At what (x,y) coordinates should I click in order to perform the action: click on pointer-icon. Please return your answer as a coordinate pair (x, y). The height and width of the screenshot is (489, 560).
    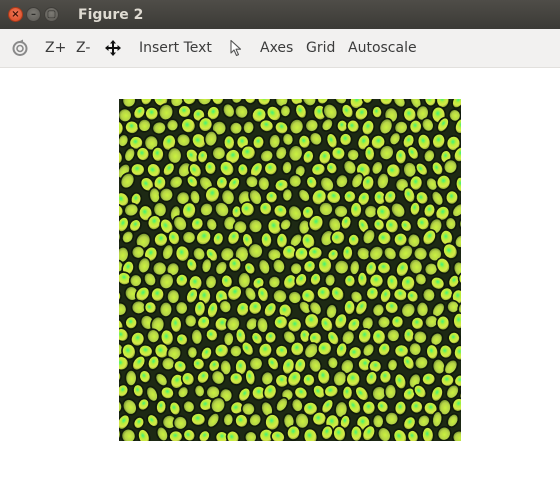
    Looking at the image, I should click on (236, 48).